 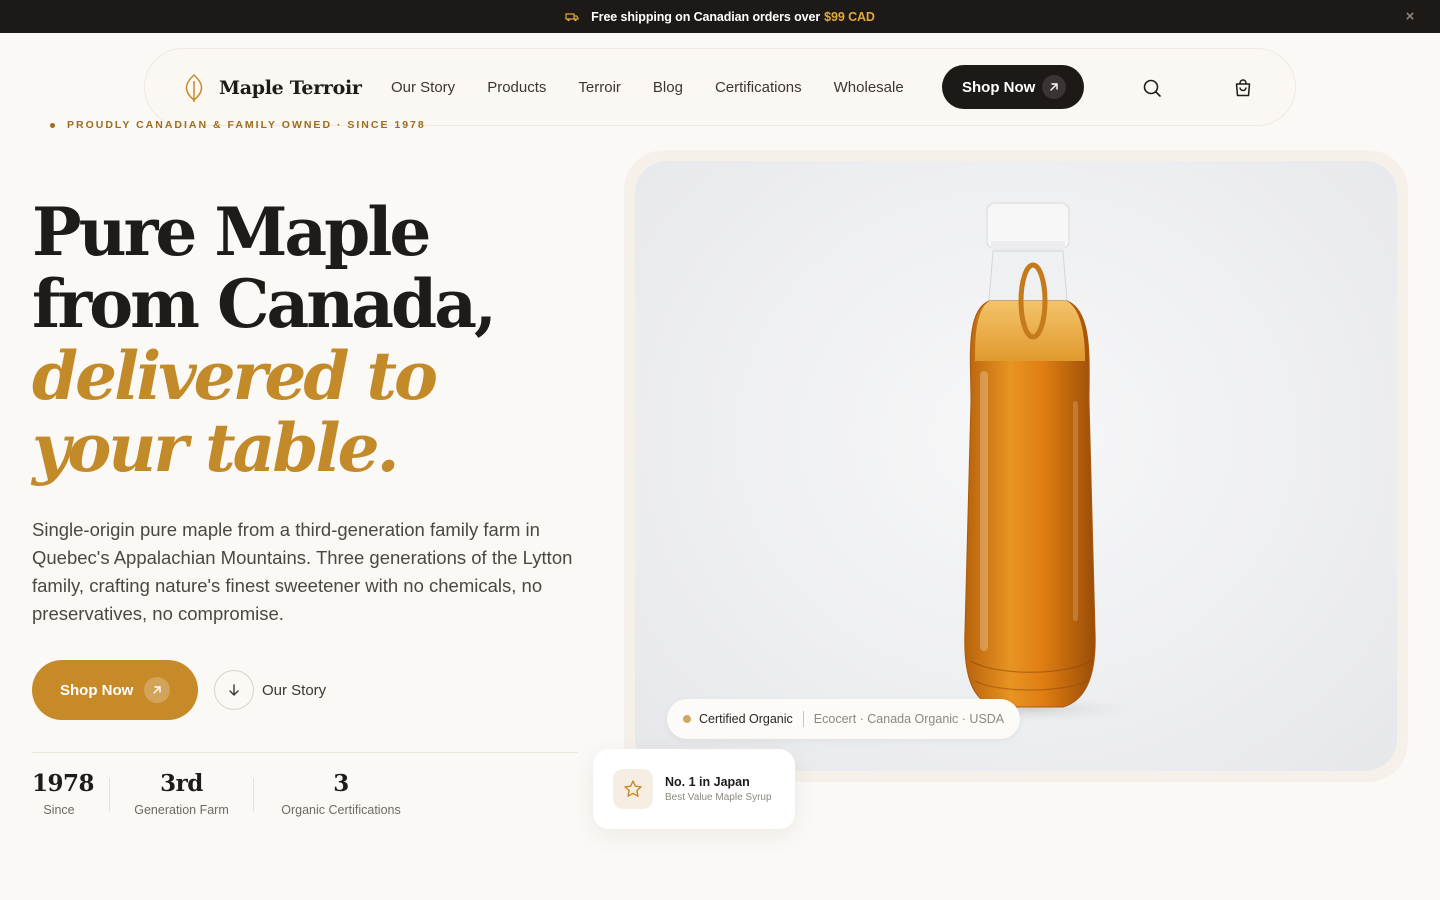 I want to click on nav-shop-now-label: Shop Now, so click(x=999, y=87).